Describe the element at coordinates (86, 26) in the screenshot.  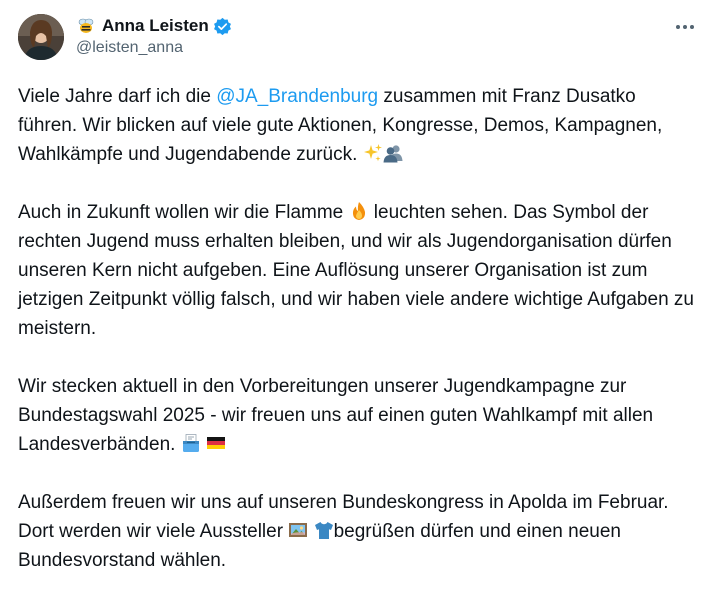
I see `bee-icon` at that location.